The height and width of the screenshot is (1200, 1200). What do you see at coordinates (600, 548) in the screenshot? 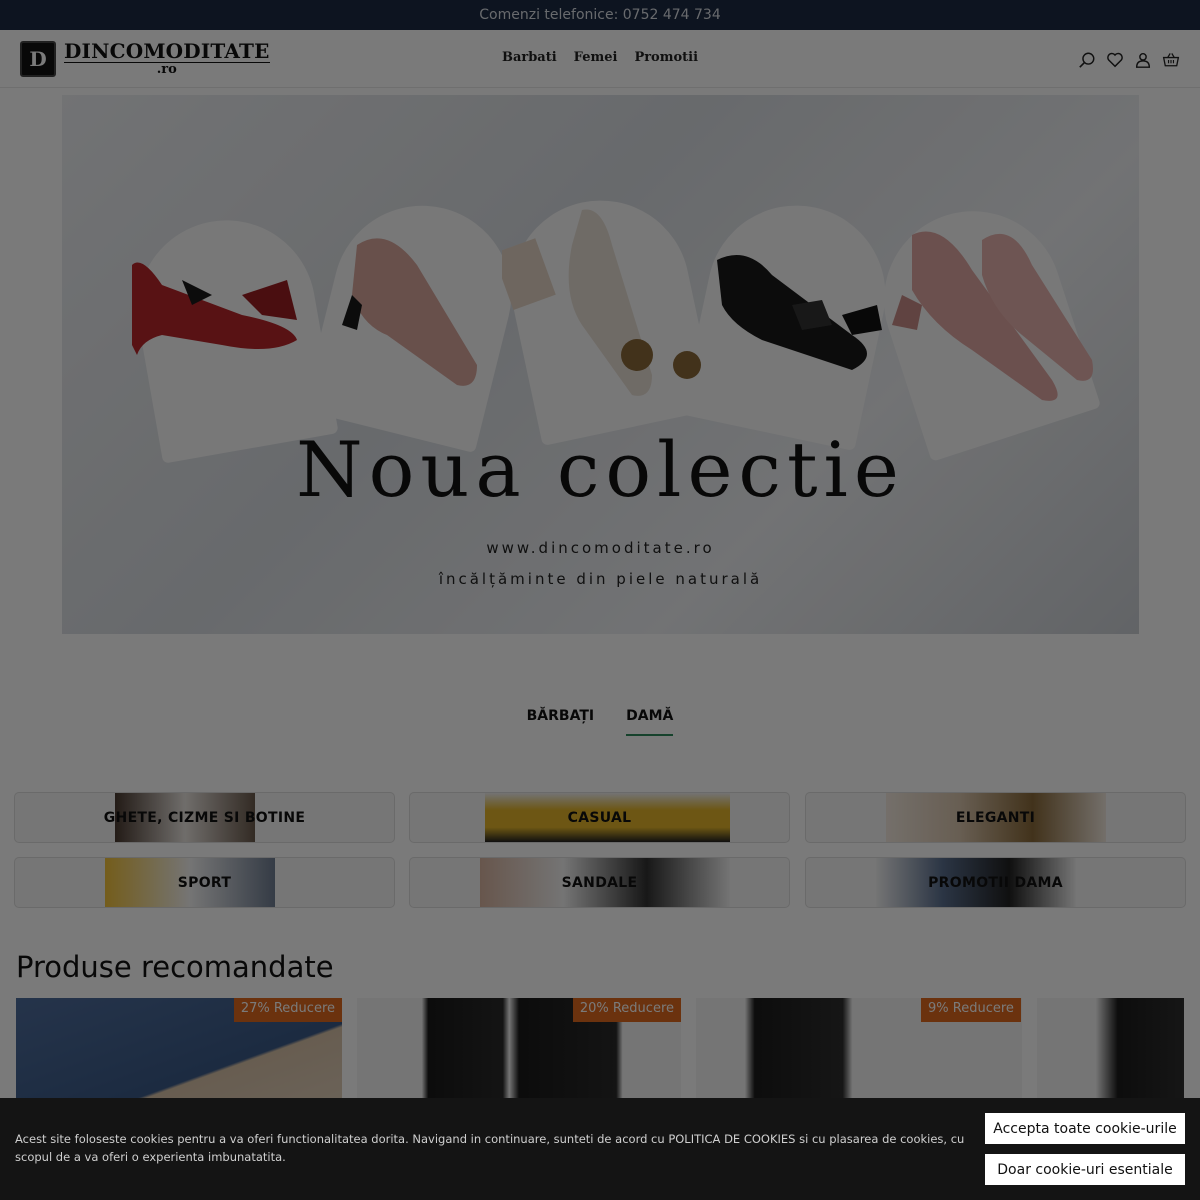
I see `banner-url: www.dincomoditate.ro` at bounding box center [600, 548].